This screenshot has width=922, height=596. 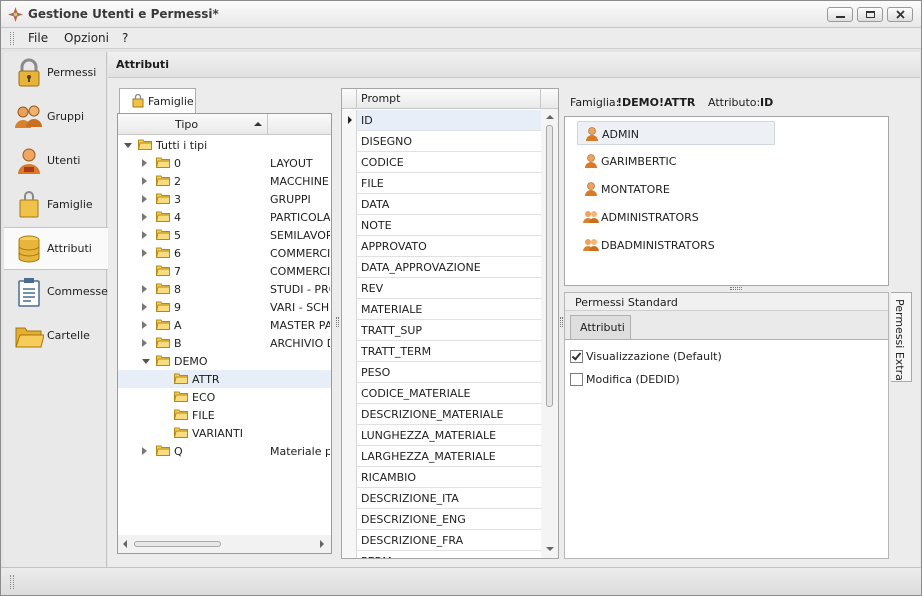 What do you see at coordinates (224, 451) in the screenshot?
I see `tree-row: Q Materiale per` at bounding box center [224, 451].